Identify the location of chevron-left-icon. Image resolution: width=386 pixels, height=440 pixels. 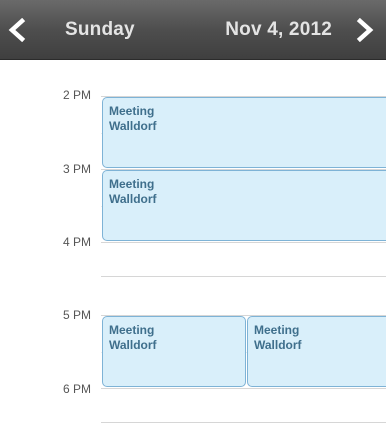
(18, 30).